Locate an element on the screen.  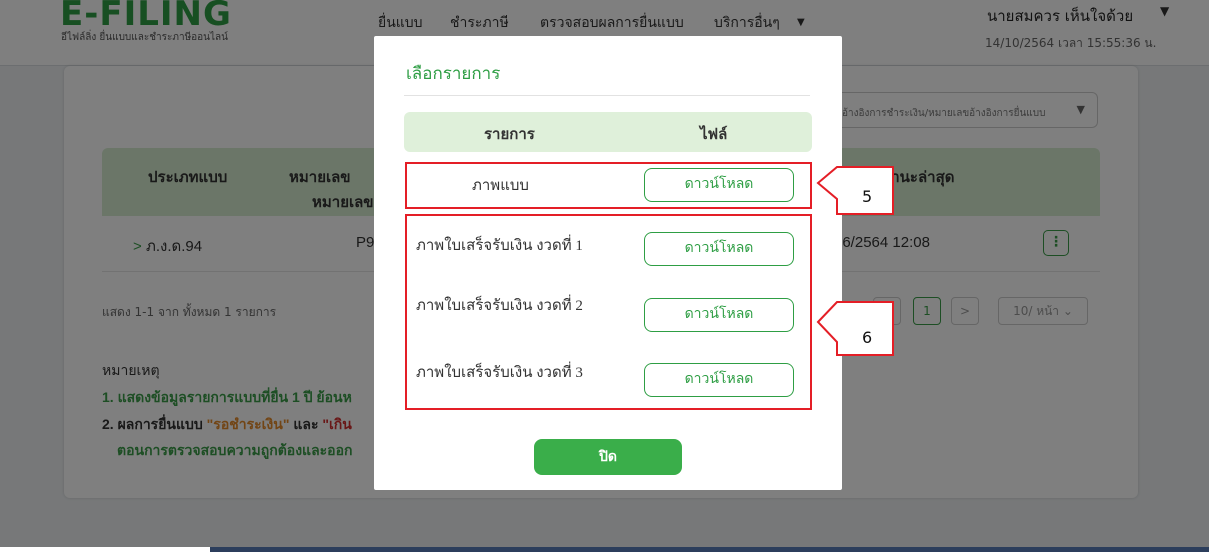
callout-label-6: 6 is located at coordinates (867, 337).